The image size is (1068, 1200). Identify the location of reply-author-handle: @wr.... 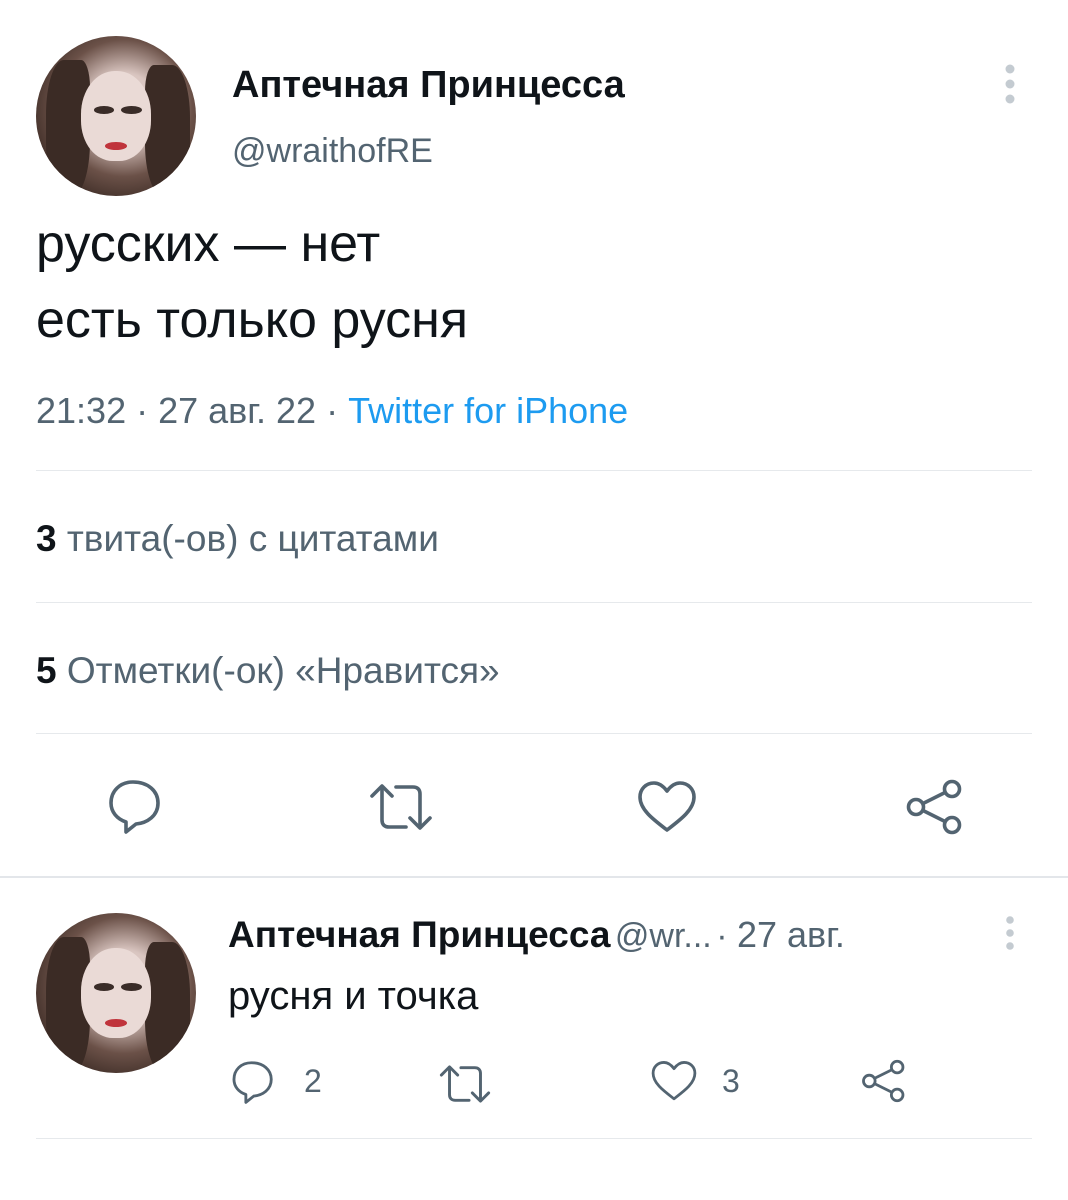
(663, 936).